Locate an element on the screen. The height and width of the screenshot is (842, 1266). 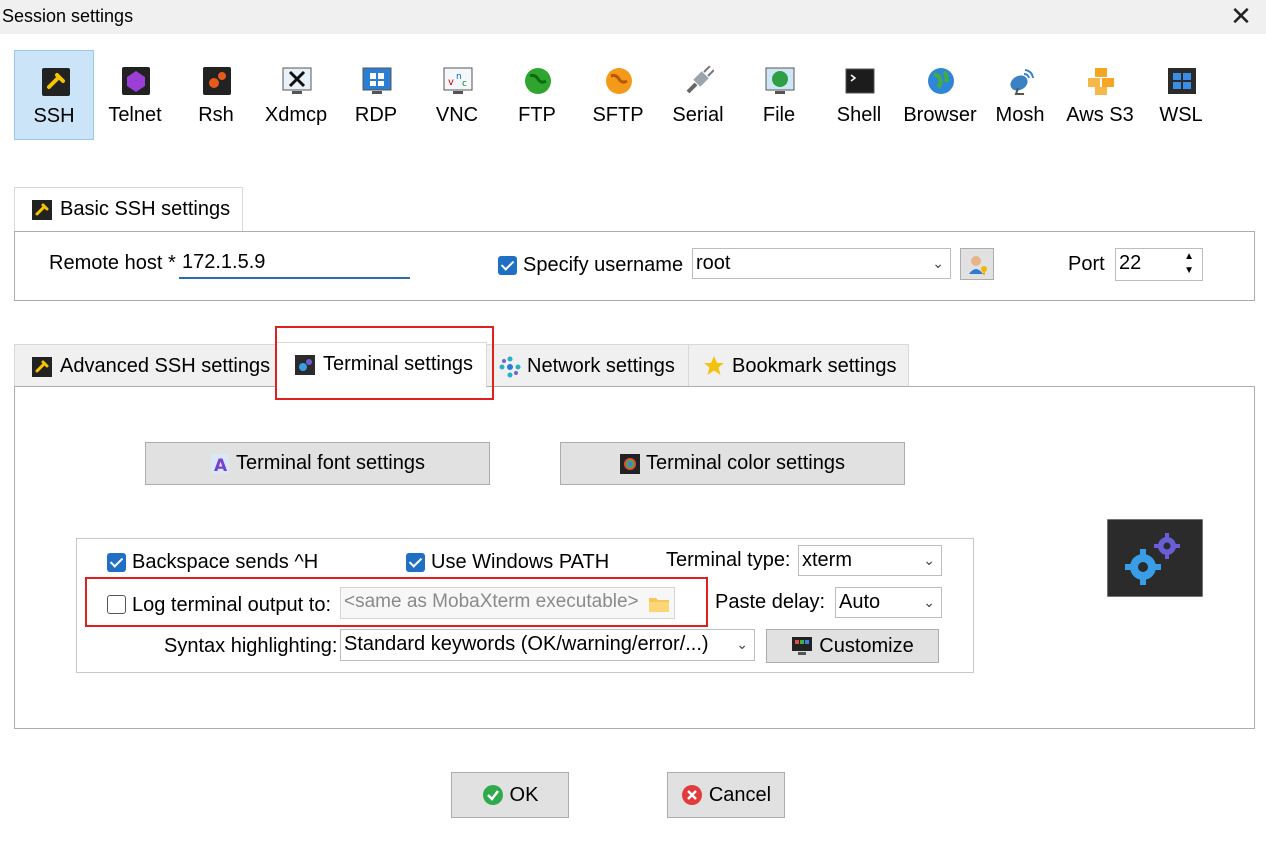
protocol-label: WSL is located at coordinates (1181, 115).